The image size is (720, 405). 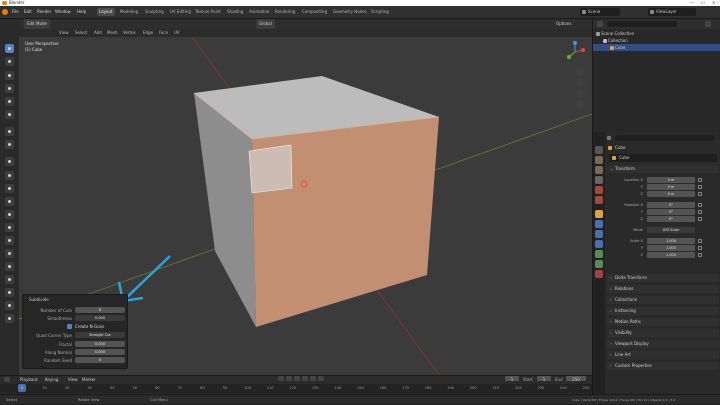 I want to click on fractal-field: 0.000, so click(x=100, y=344).